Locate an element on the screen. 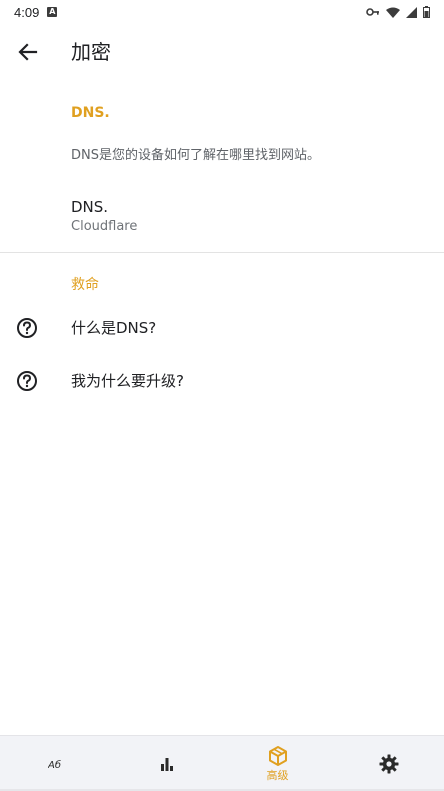 This screenshot has width=444, height=791. help-item-label: 我为什么要升级? is located at coordinates (127, 381).